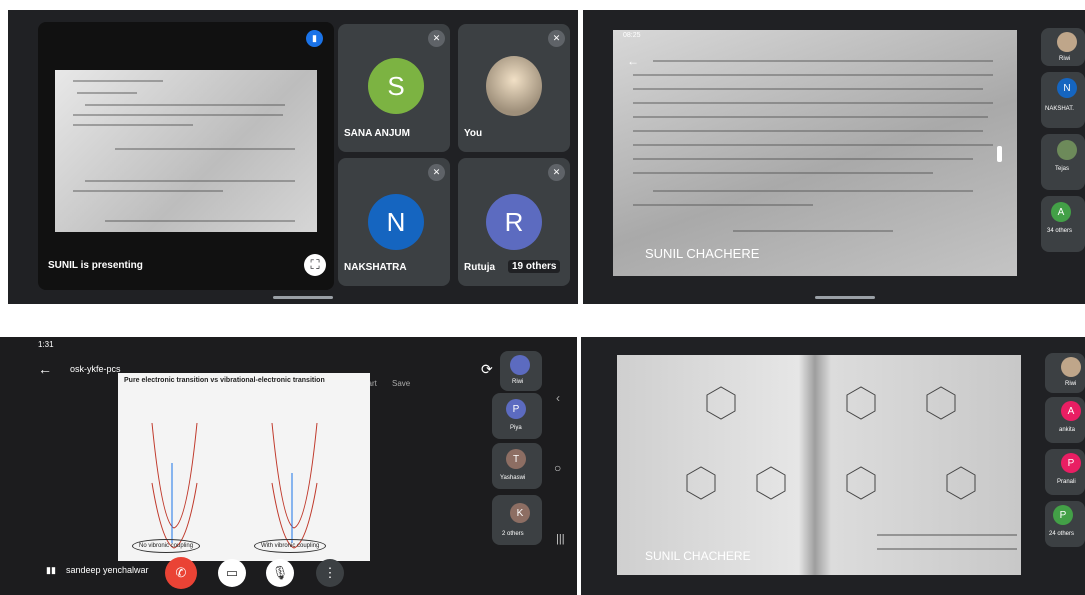 Image resolution: width=1085 pixels, height=595 pixels. I want to click on participant-name: You, so click(473, 133).